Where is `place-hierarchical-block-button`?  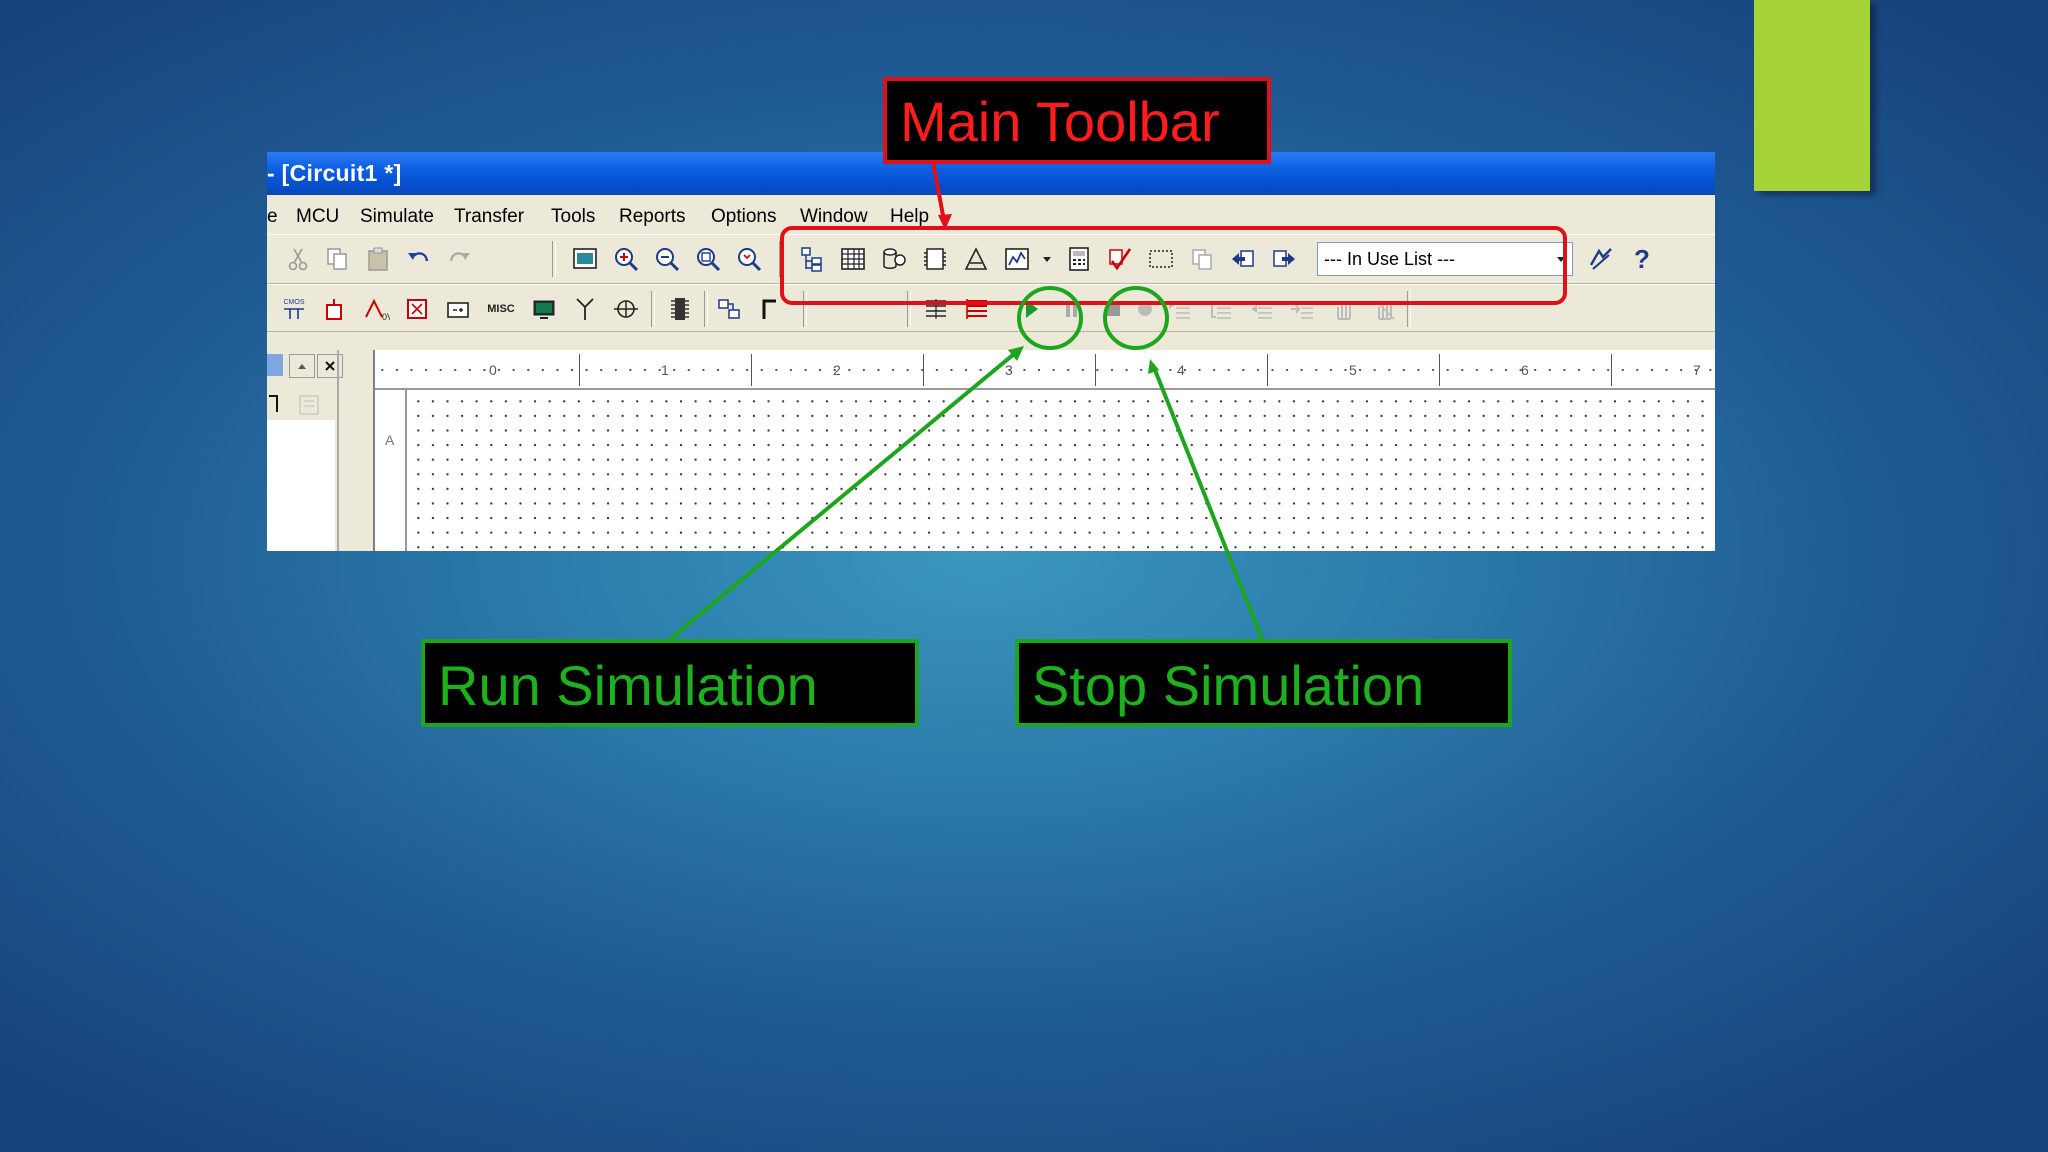
place-hierarchical-block-button is located at coordinates (729, 309).